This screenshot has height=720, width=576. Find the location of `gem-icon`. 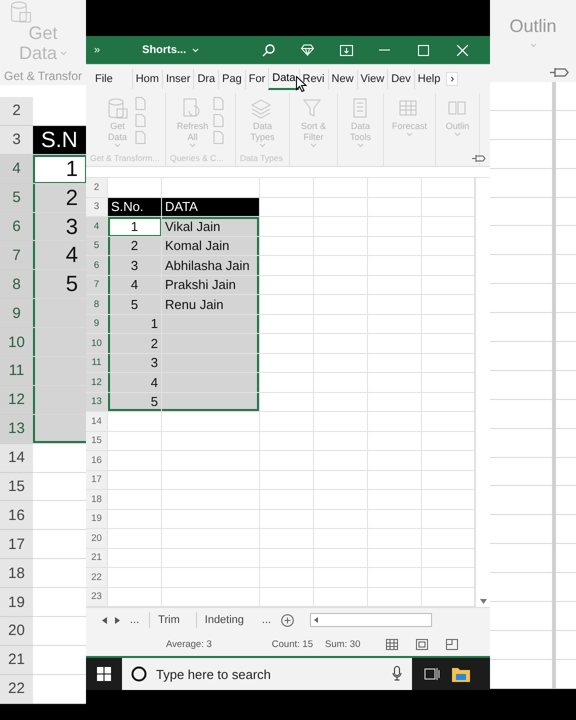

gem-icon is located at coordinates (307, 50).